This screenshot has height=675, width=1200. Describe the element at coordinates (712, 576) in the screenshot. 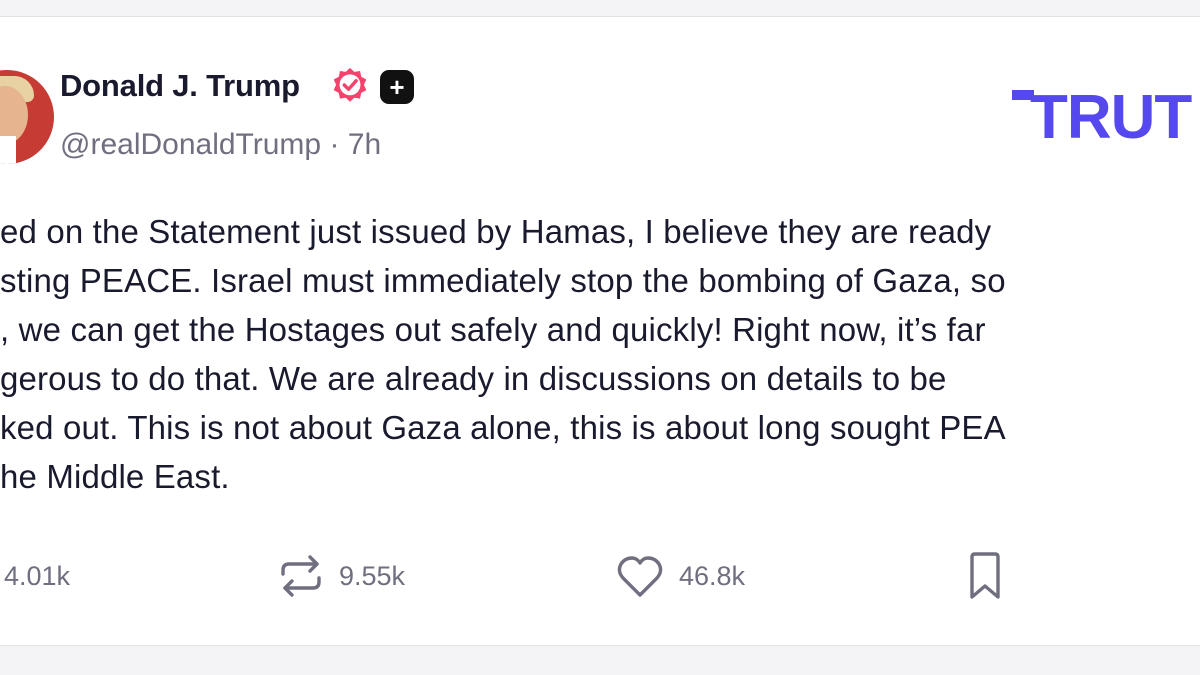

I see `like-count: 46.8k` at that location.